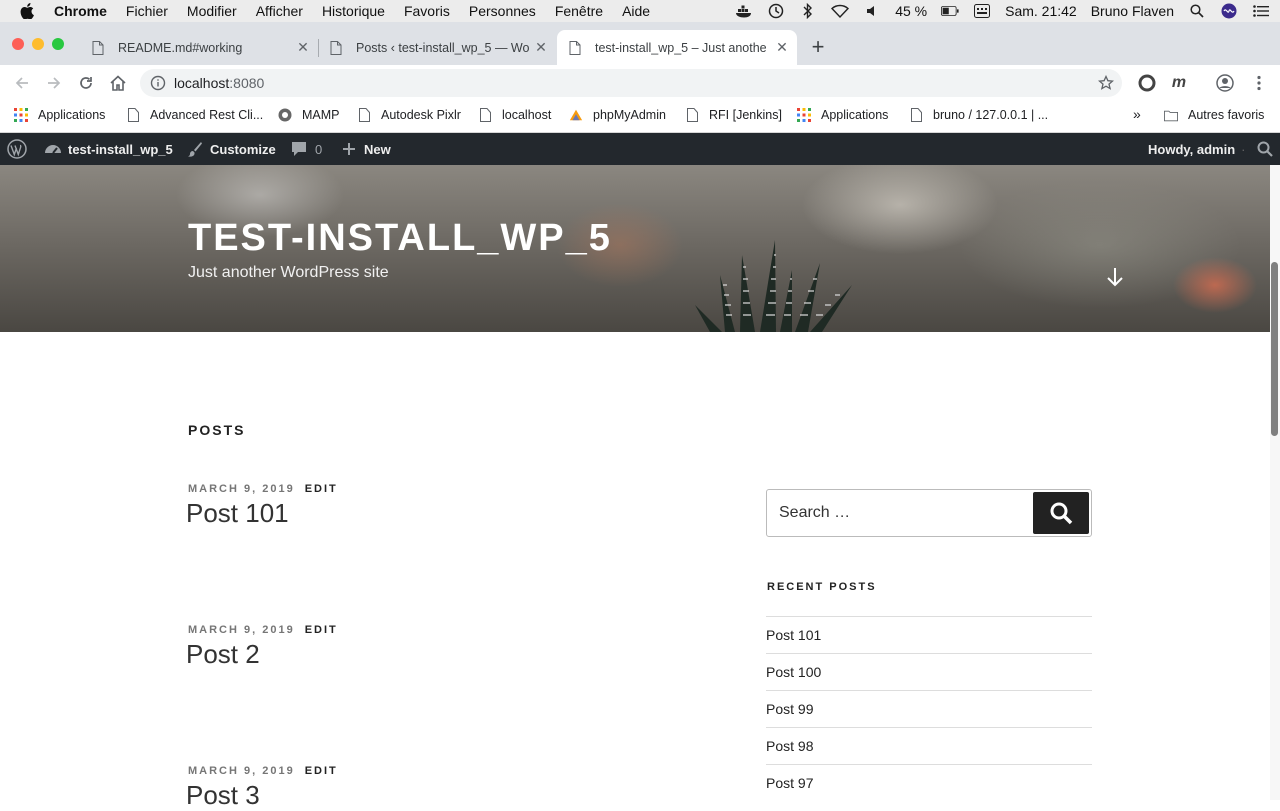 The width and height of the screenshot is (1280, 811). Describe the element at coordinates (147, 11) in the screenshot. I see `menu-fichier: Fichier` at that location.